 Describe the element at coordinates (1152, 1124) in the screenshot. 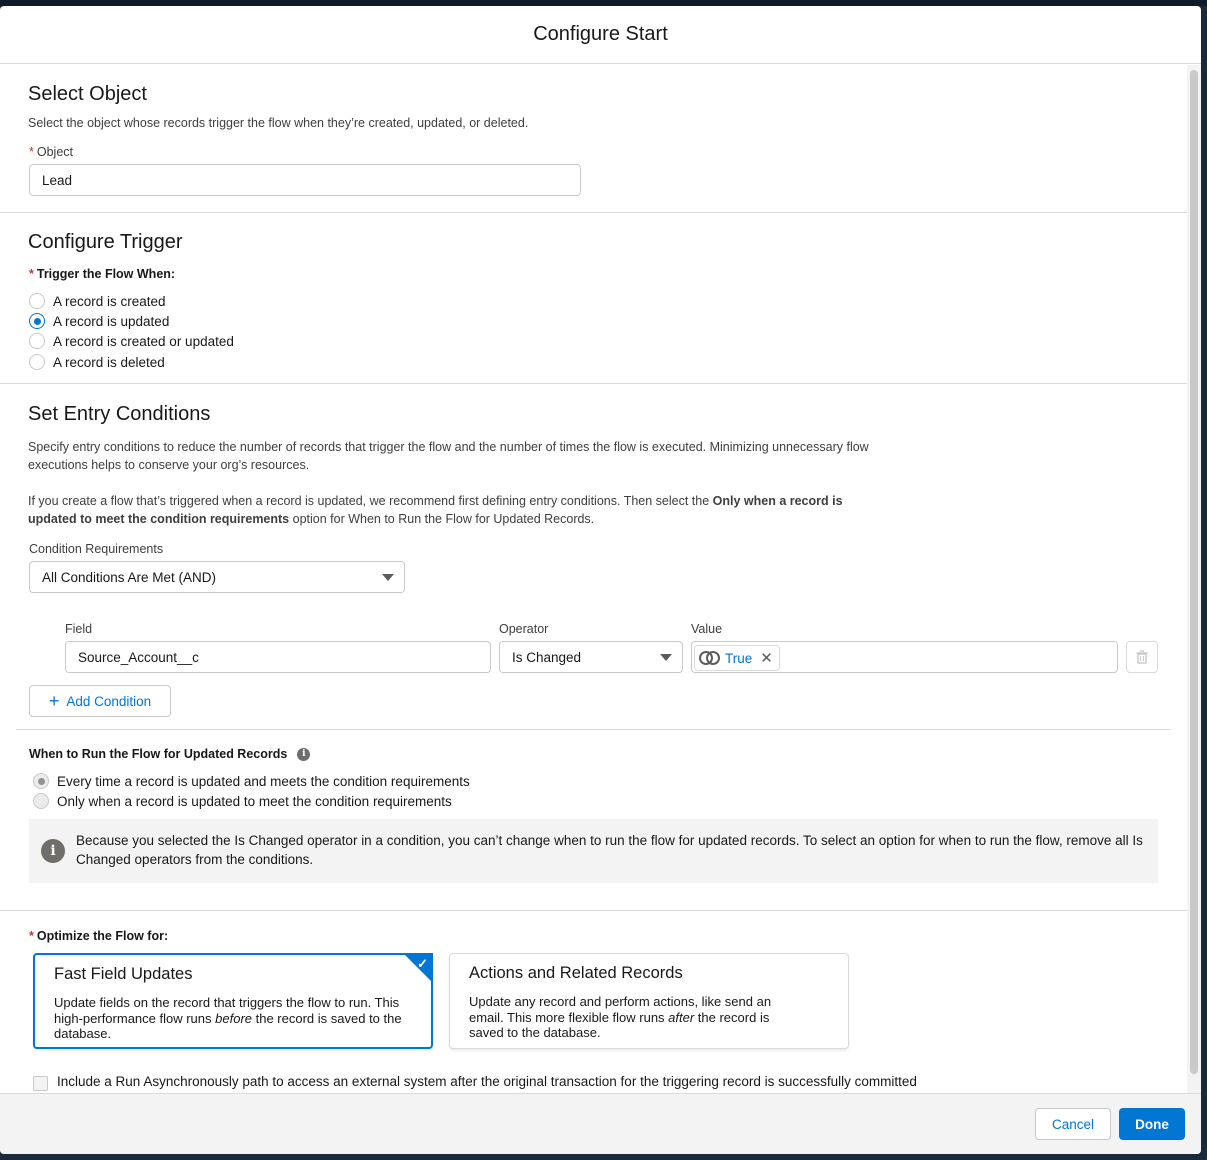

I see `done-button: Done` at that location.